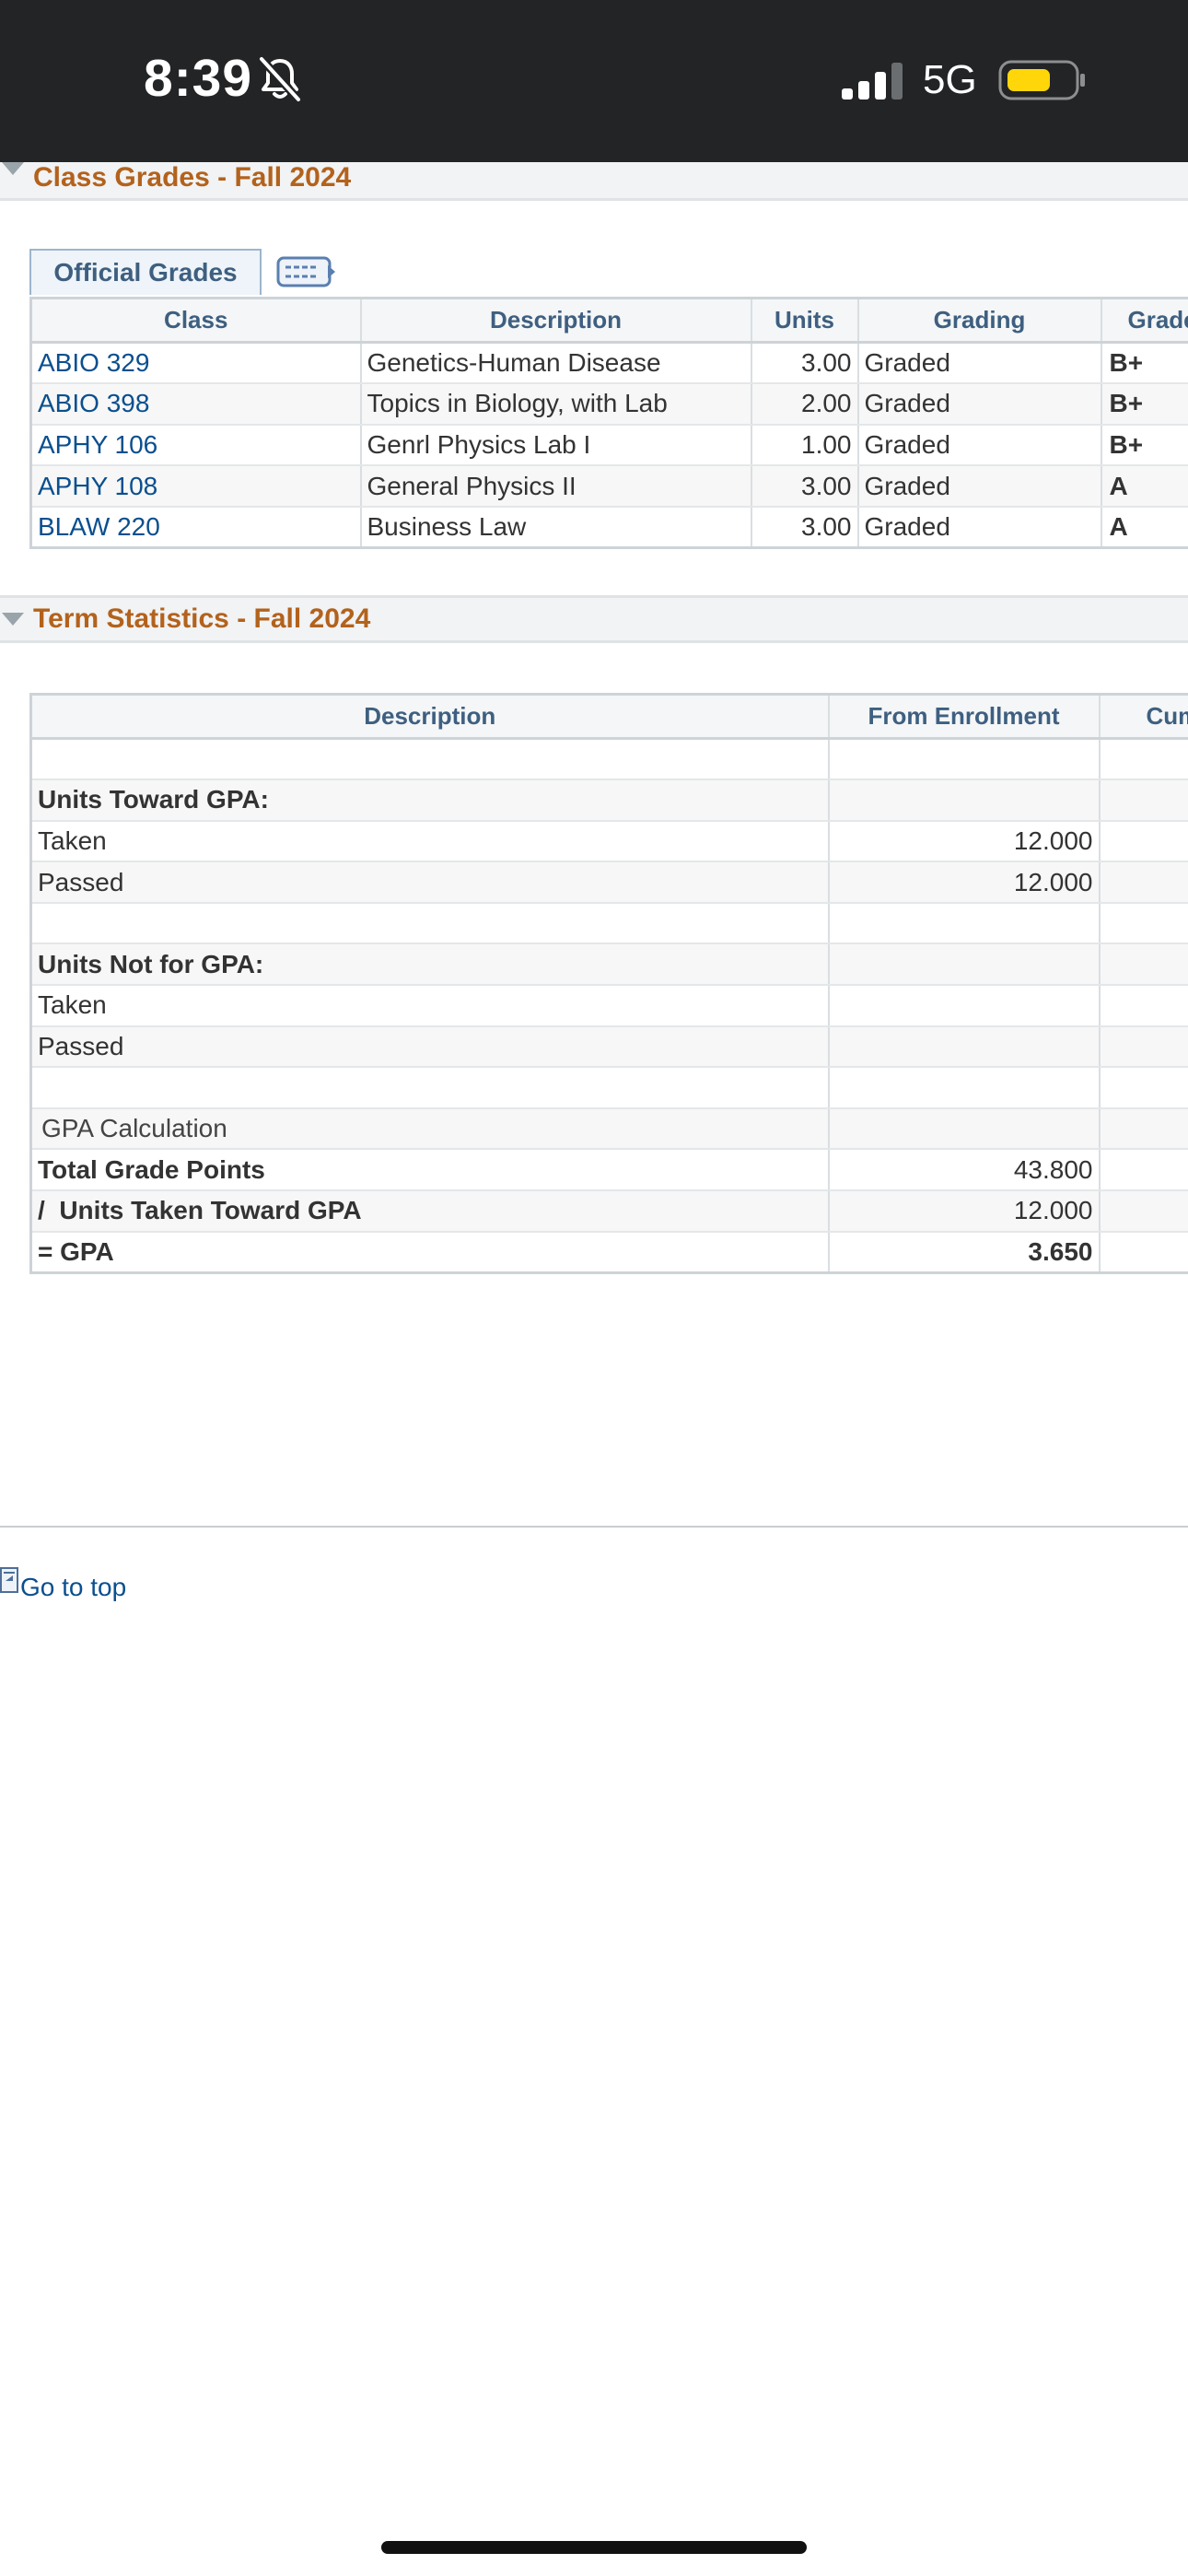 This screenshot has width=1188, height=2576. I want to click on stat-description: Units Not for GPA:, so click(430, 965).